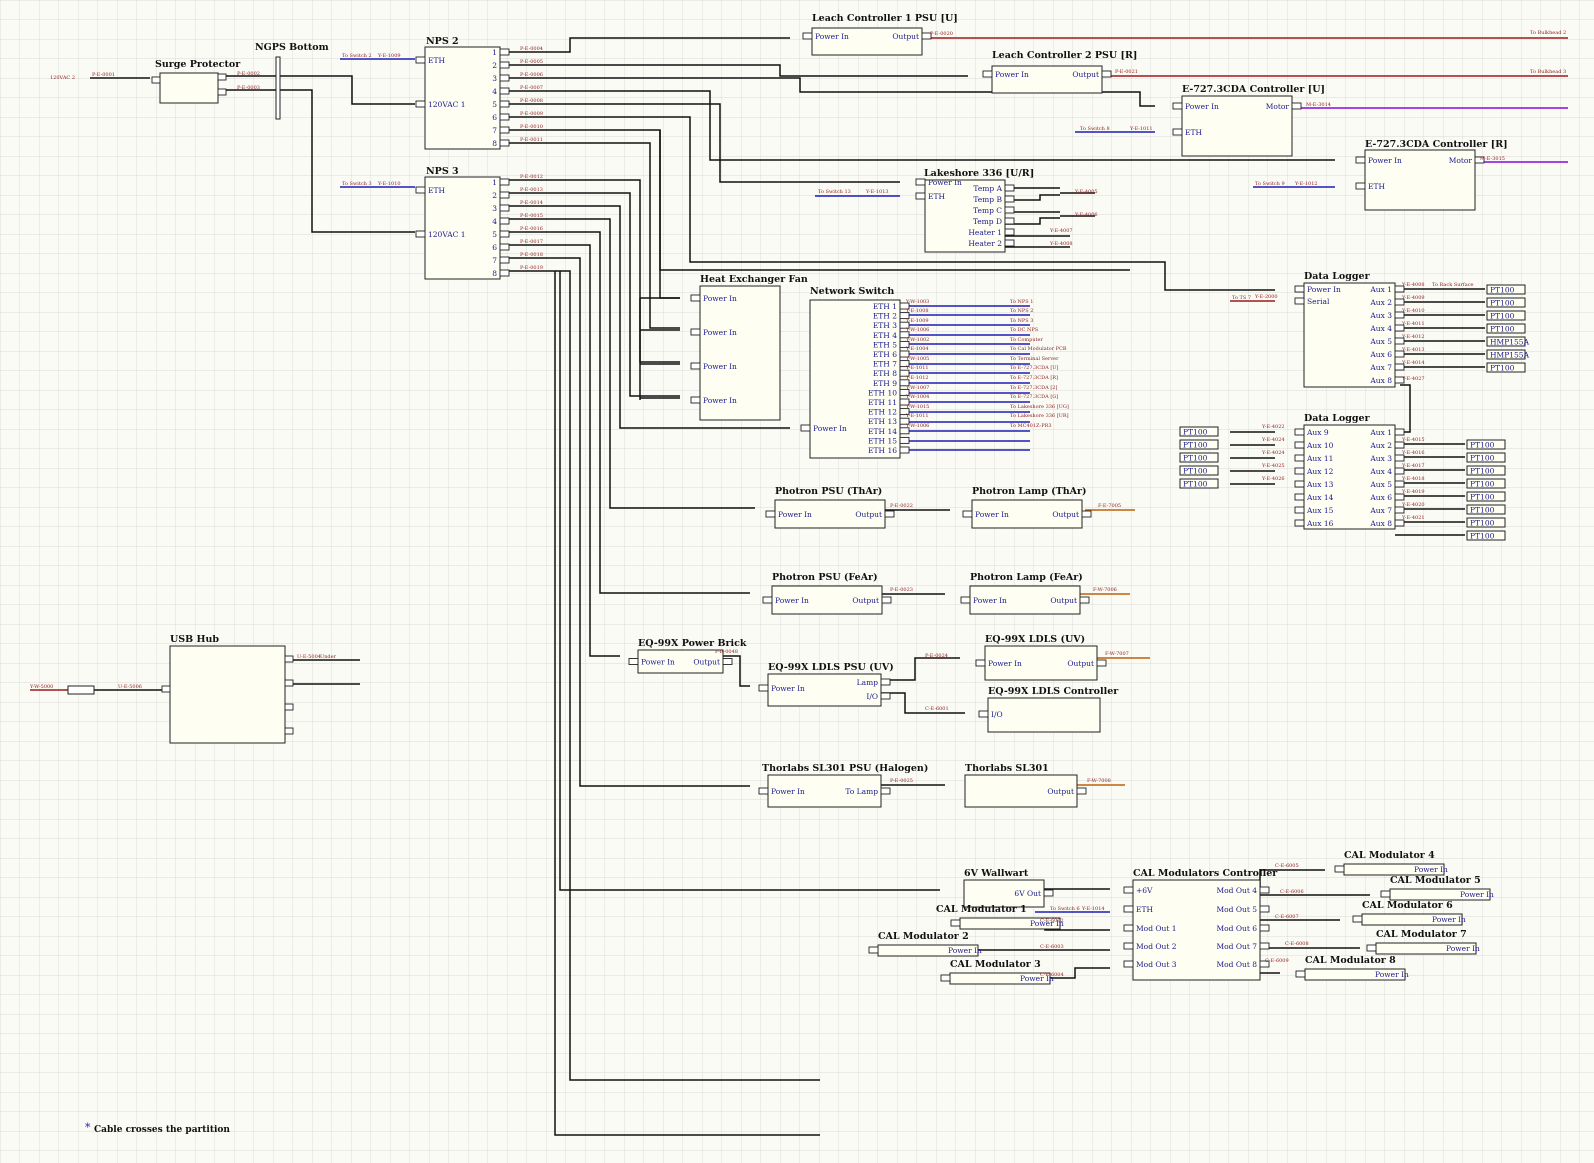 This screenshot has height=1163, width=1594. I want to click on netswitch-port-label: ETH 5, so click(885, 344).